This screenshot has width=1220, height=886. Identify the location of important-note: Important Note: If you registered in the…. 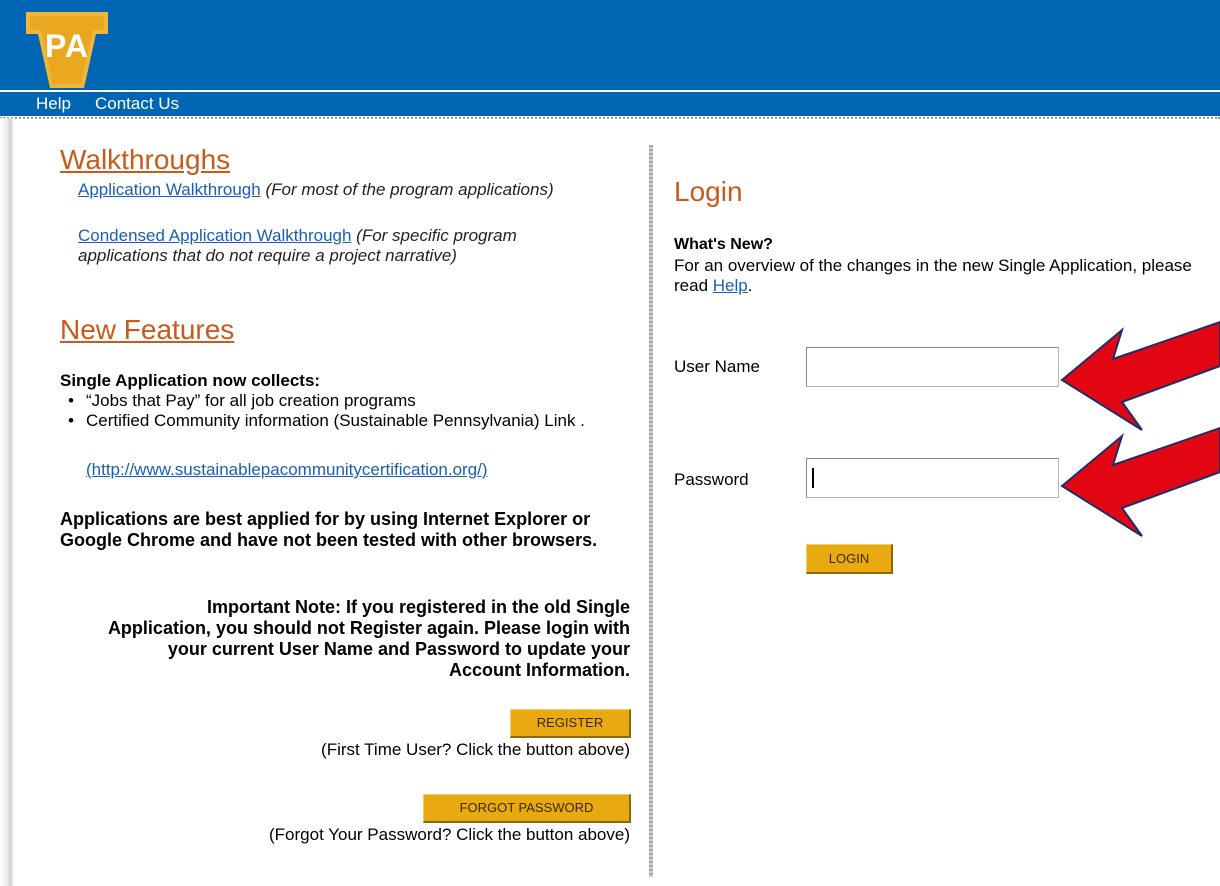
(368, 638).